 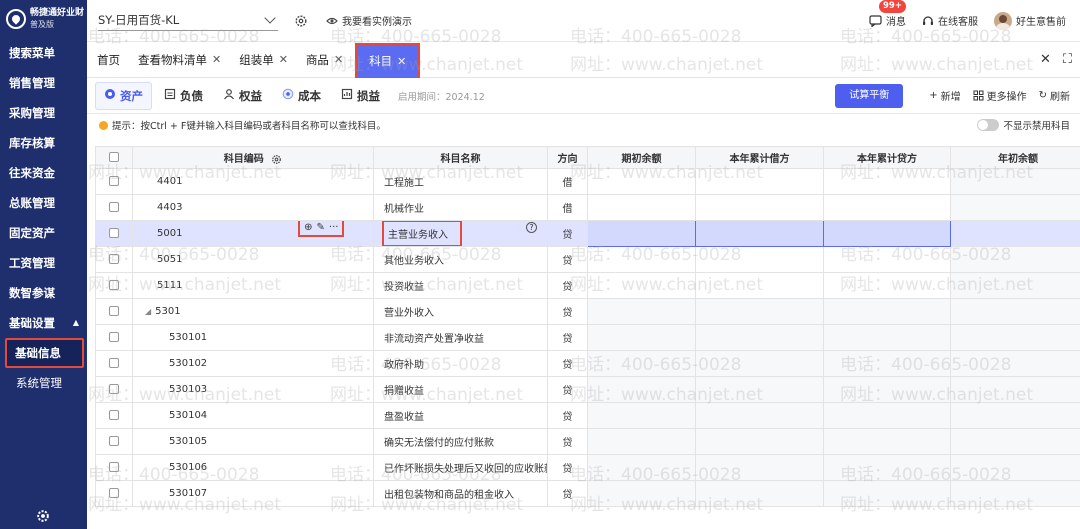 What do you see at coordinates (253, 363) in the screenshot?
I see `code-cell: 530102` at bounding box center [253, 363].